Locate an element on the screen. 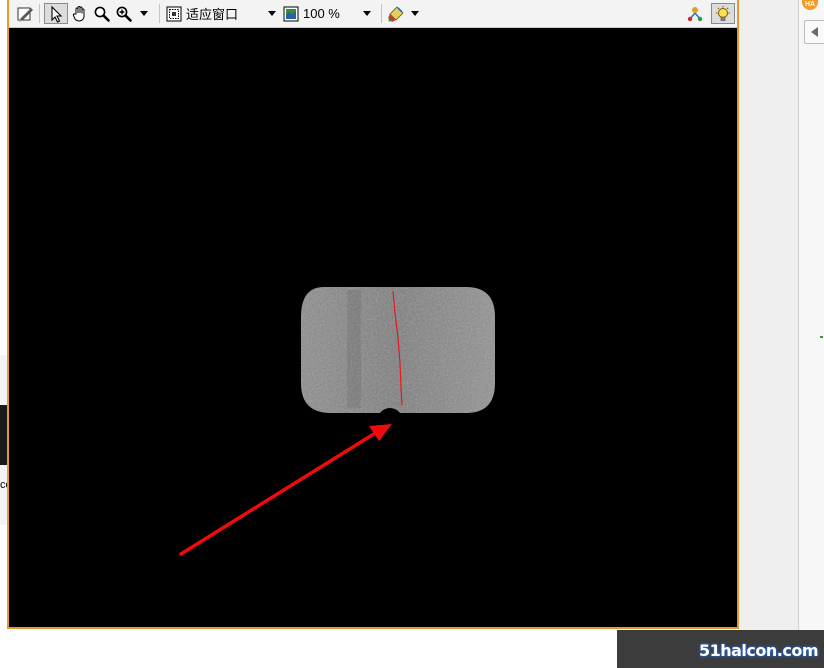 This screenshot has height=668, width=824. pencil-icon is located at coordinates (25, 14).